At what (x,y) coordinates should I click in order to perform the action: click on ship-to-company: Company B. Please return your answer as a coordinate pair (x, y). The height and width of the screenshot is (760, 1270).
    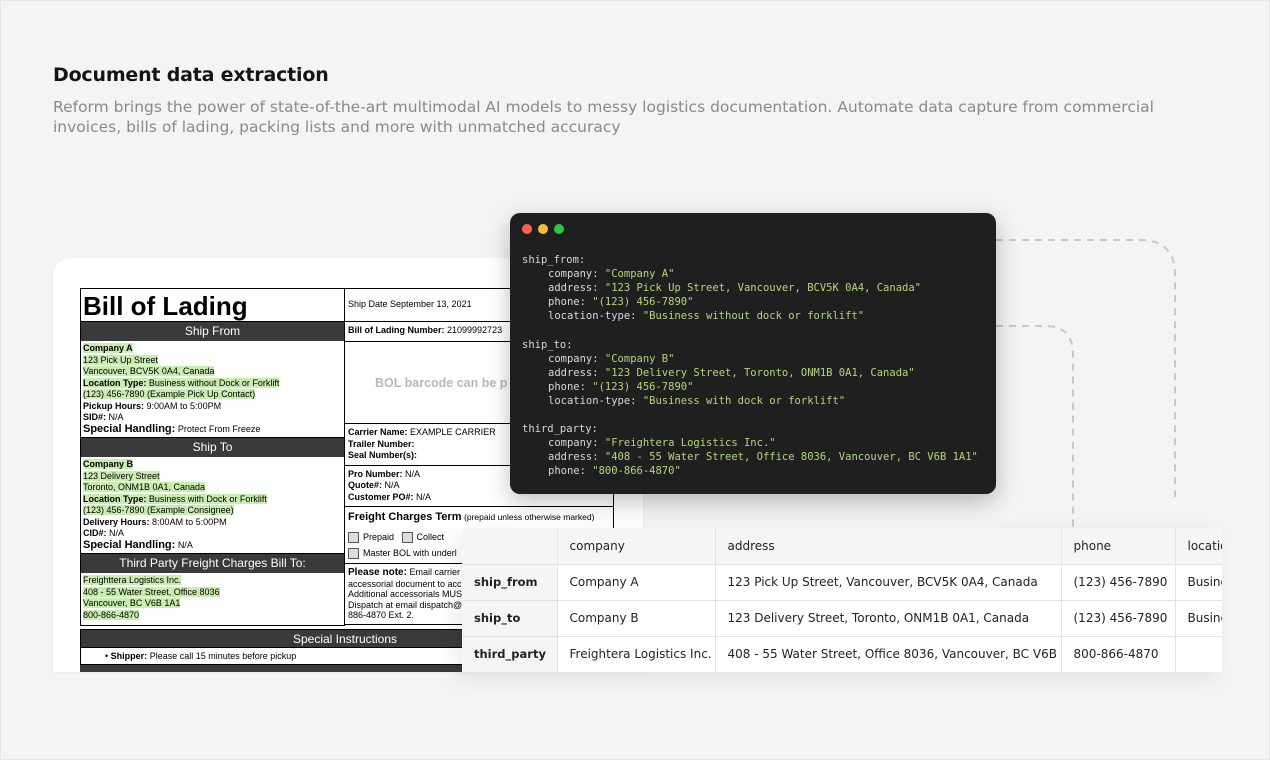
    Looking at the image, I should click on (108, 464).